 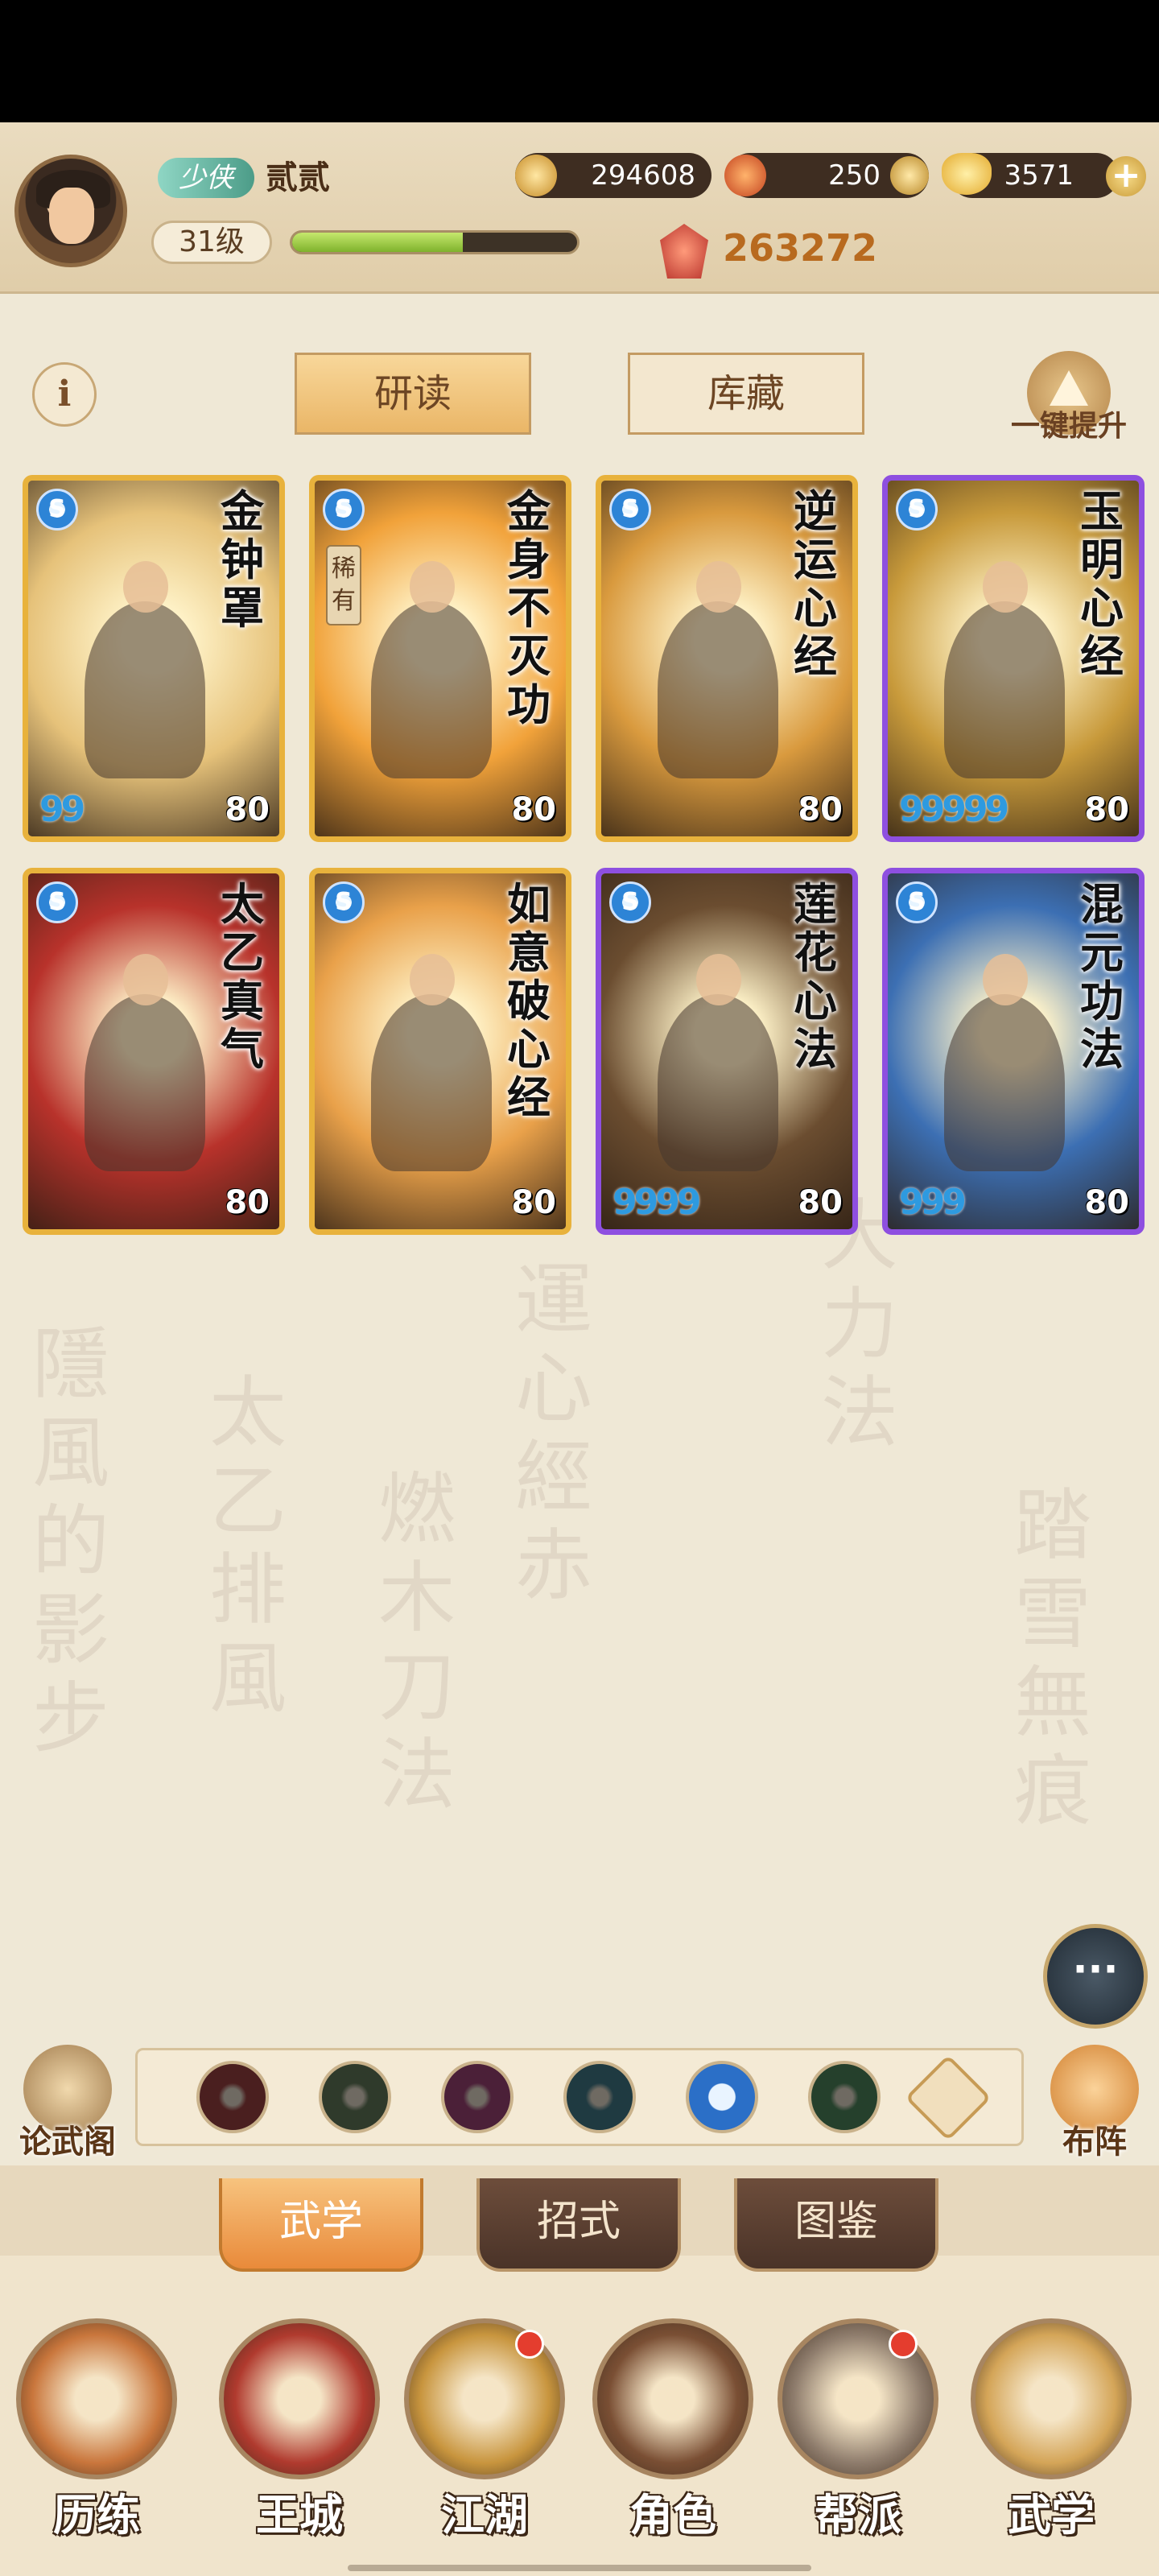 What do you see at coordinates (232, 2097) in the screenshot?
I see `sword-slot-icon` at bounding box center [232, 2097].